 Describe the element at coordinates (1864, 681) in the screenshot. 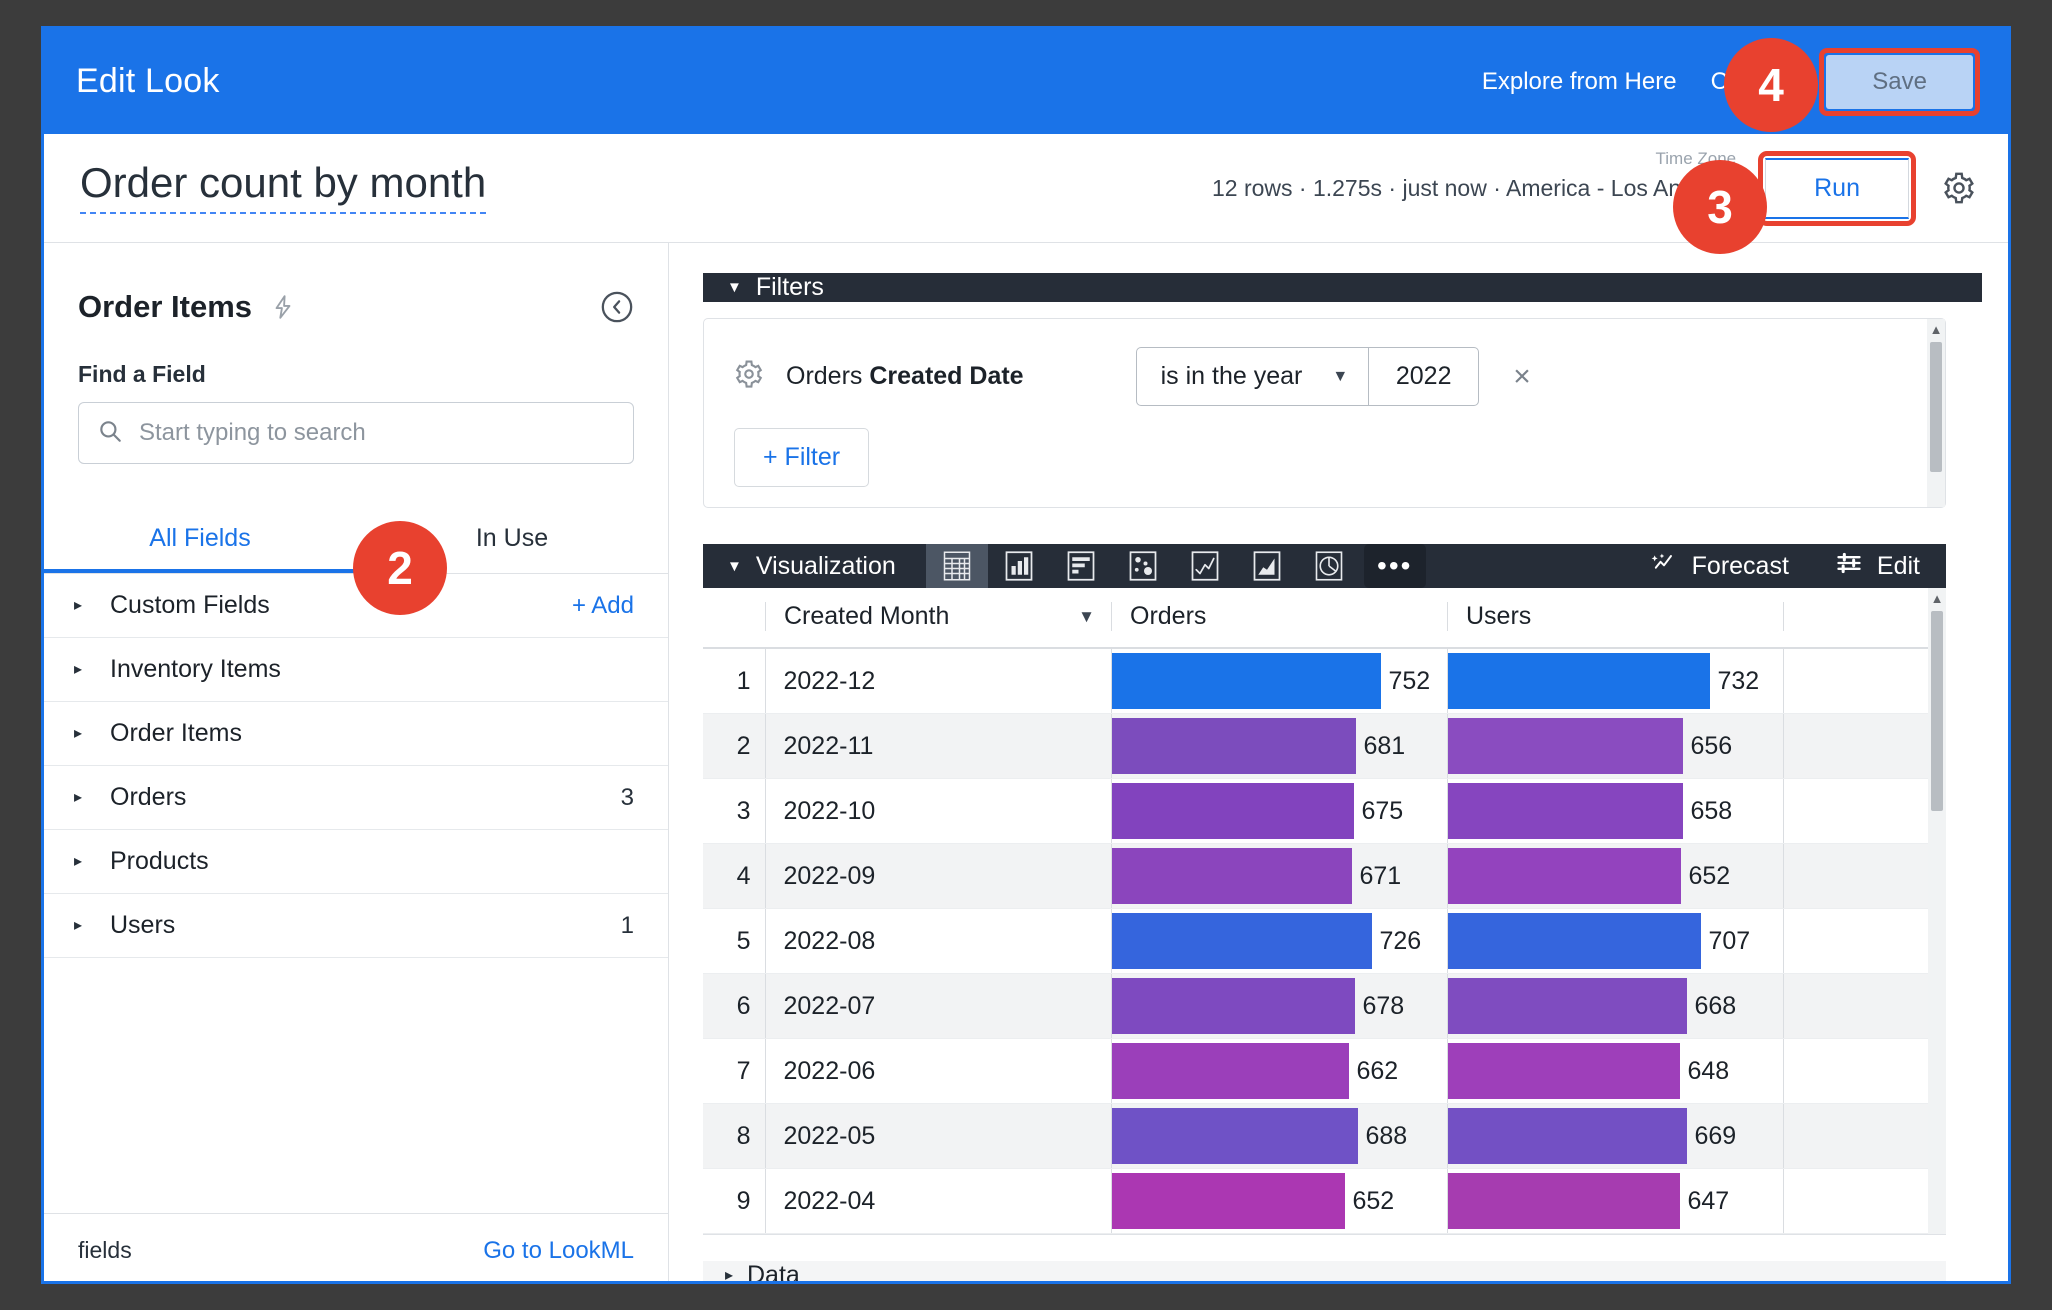

I see `cell-spacer` at that location.